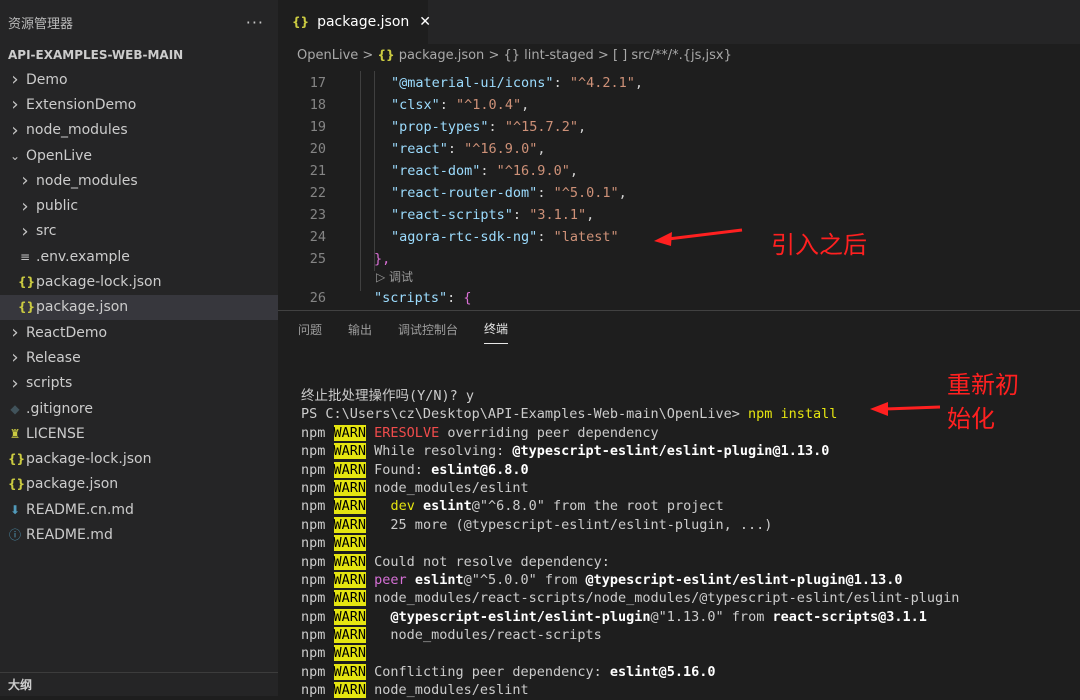 This screenshot has height=700, width=1080. I want to click on tree-item: › Release, so click(139, 357).